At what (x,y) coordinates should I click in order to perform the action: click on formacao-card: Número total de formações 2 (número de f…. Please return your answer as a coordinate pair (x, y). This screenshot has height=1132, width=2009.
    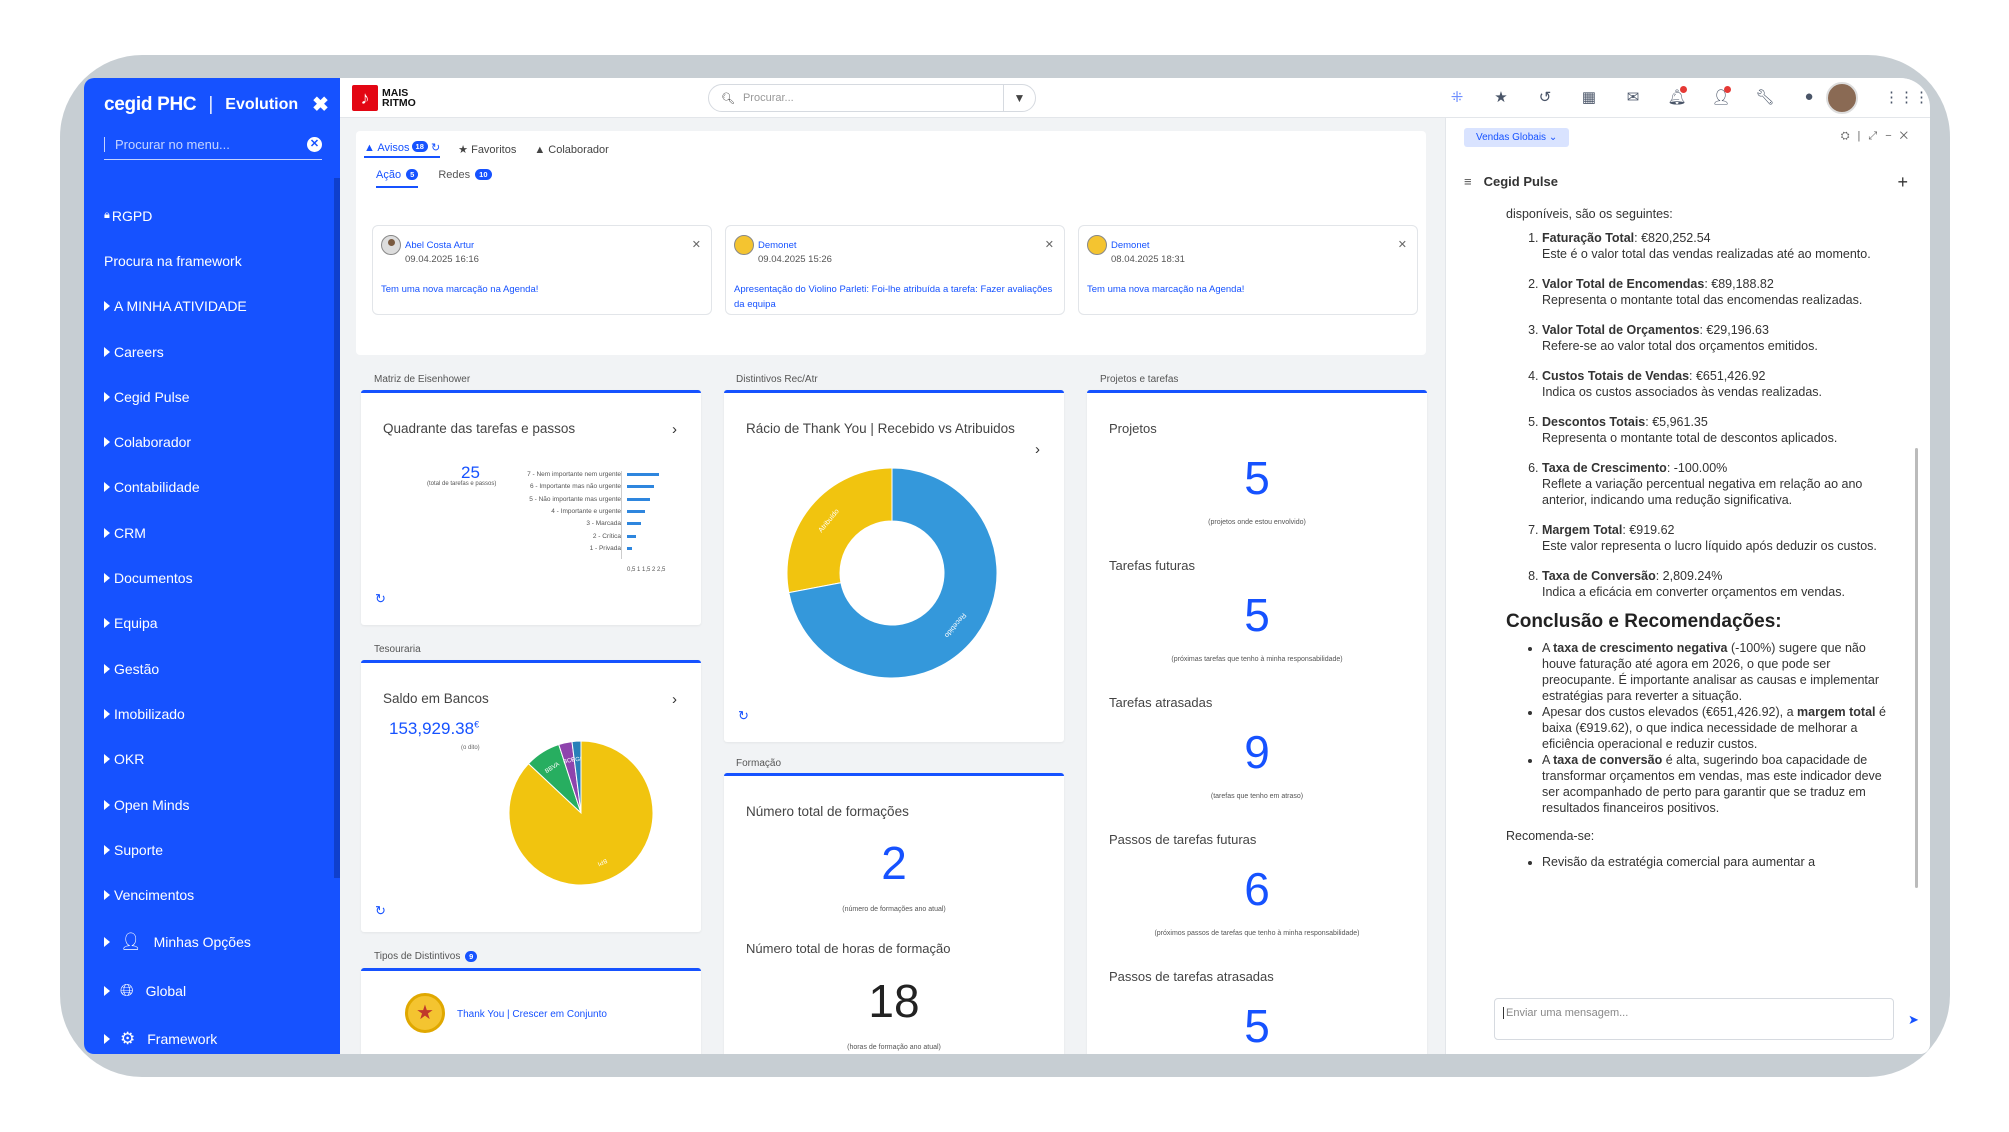
    Looking at the image, I should click on (894, 913).